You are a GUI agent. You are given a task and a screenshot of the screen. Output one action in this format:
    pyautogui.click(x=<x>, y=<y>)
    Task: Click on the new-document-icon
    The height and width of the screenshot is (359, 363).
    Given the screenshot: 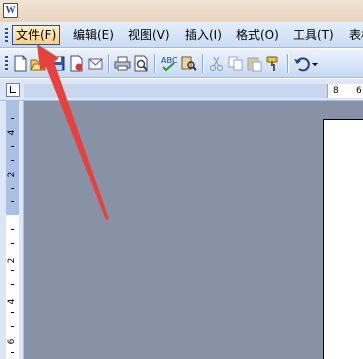 What is the action you would take?
    pyautogui.click(x=20, y=63)
    